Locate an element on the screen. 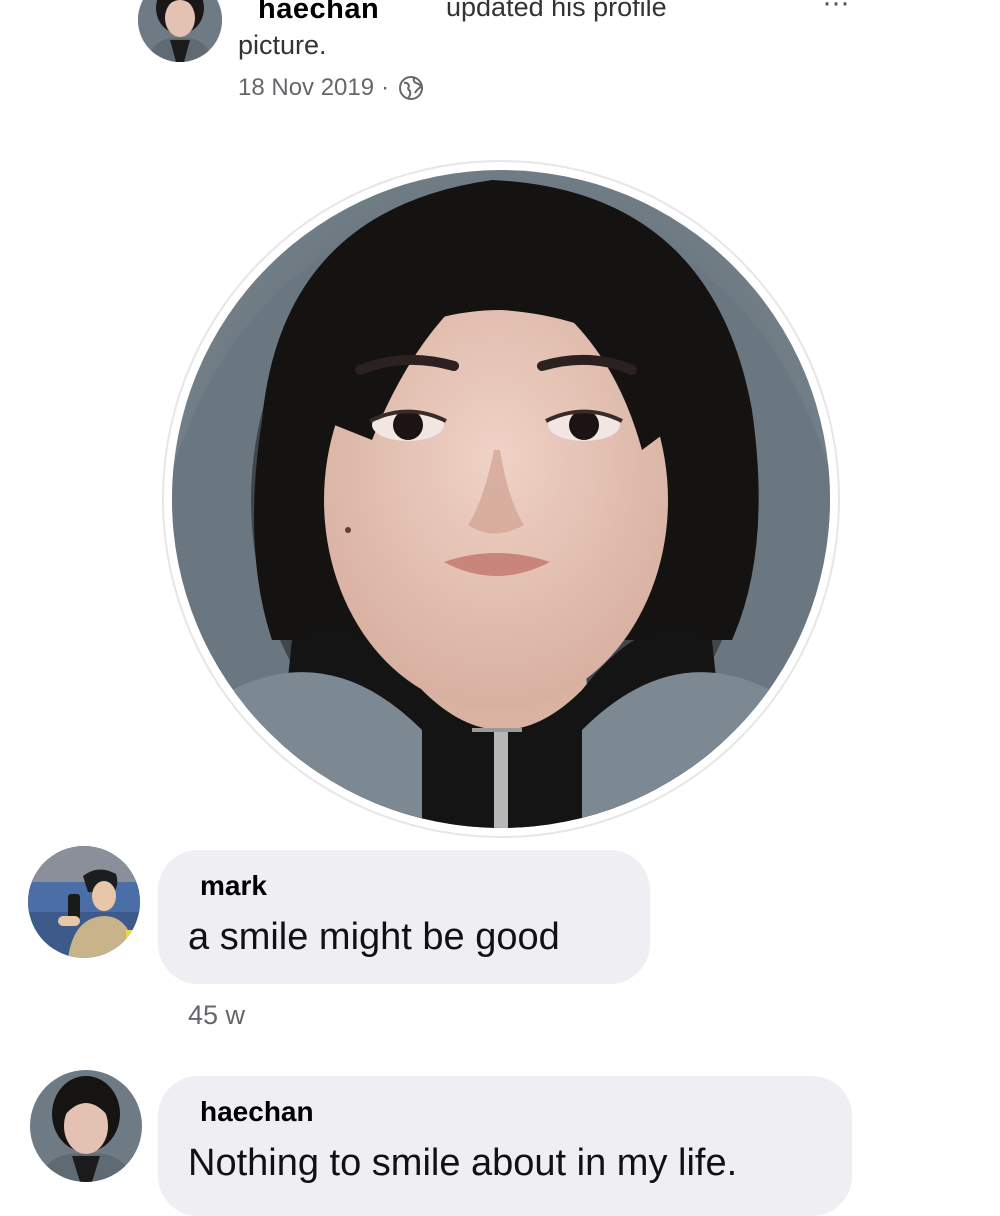 The image size is (1000, 1216). post-action-text: updated his profile is located at coordinates (556, 11).